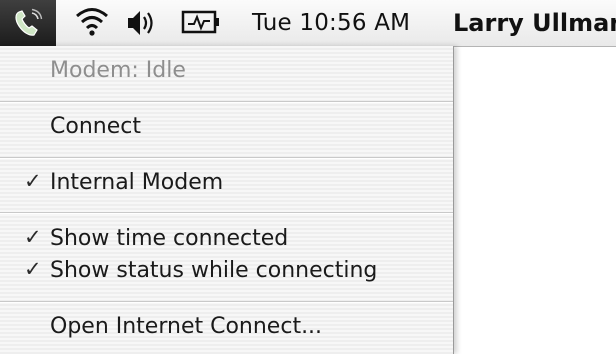 The image size is (616, 354). I want to click on modem-phone-icon, so click(29, 22).